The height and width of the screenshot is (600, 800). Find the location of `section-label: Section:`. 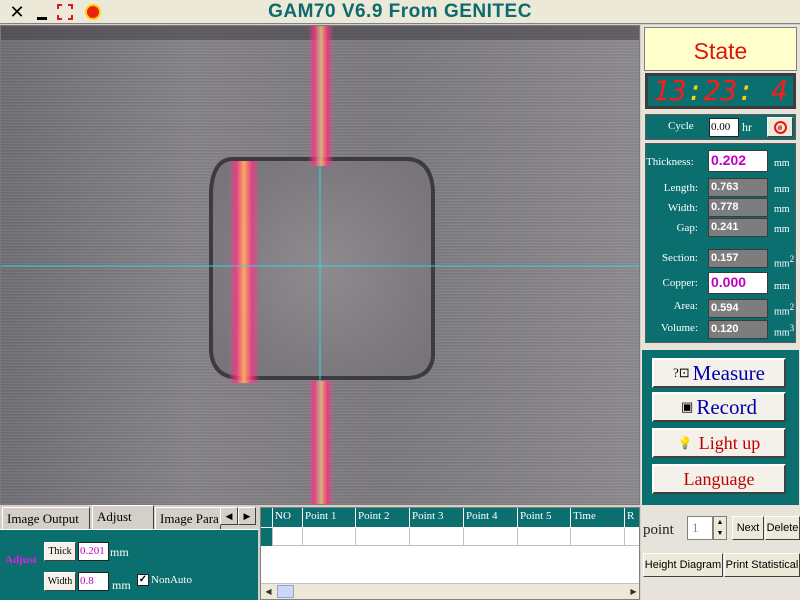

section-label: Section: is located at coordinates (679, 258).